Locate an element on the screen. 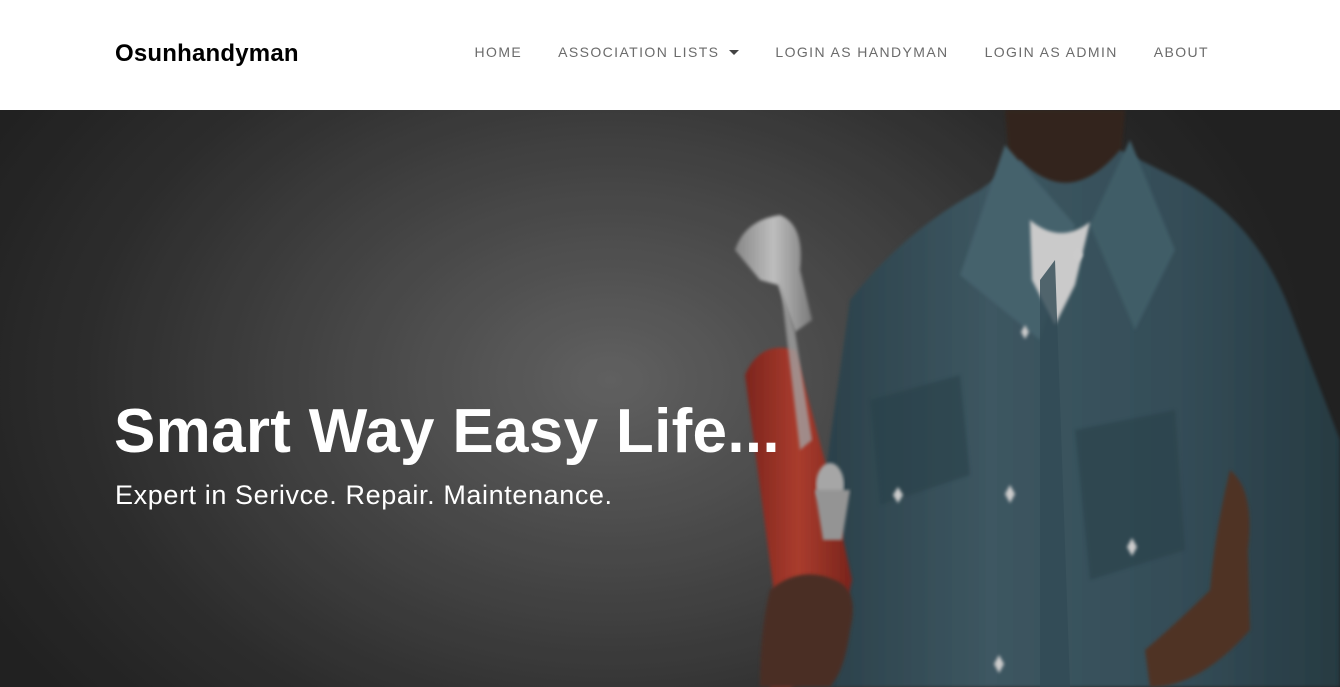  nav-home: HOME is located at coordinates (499, 52).